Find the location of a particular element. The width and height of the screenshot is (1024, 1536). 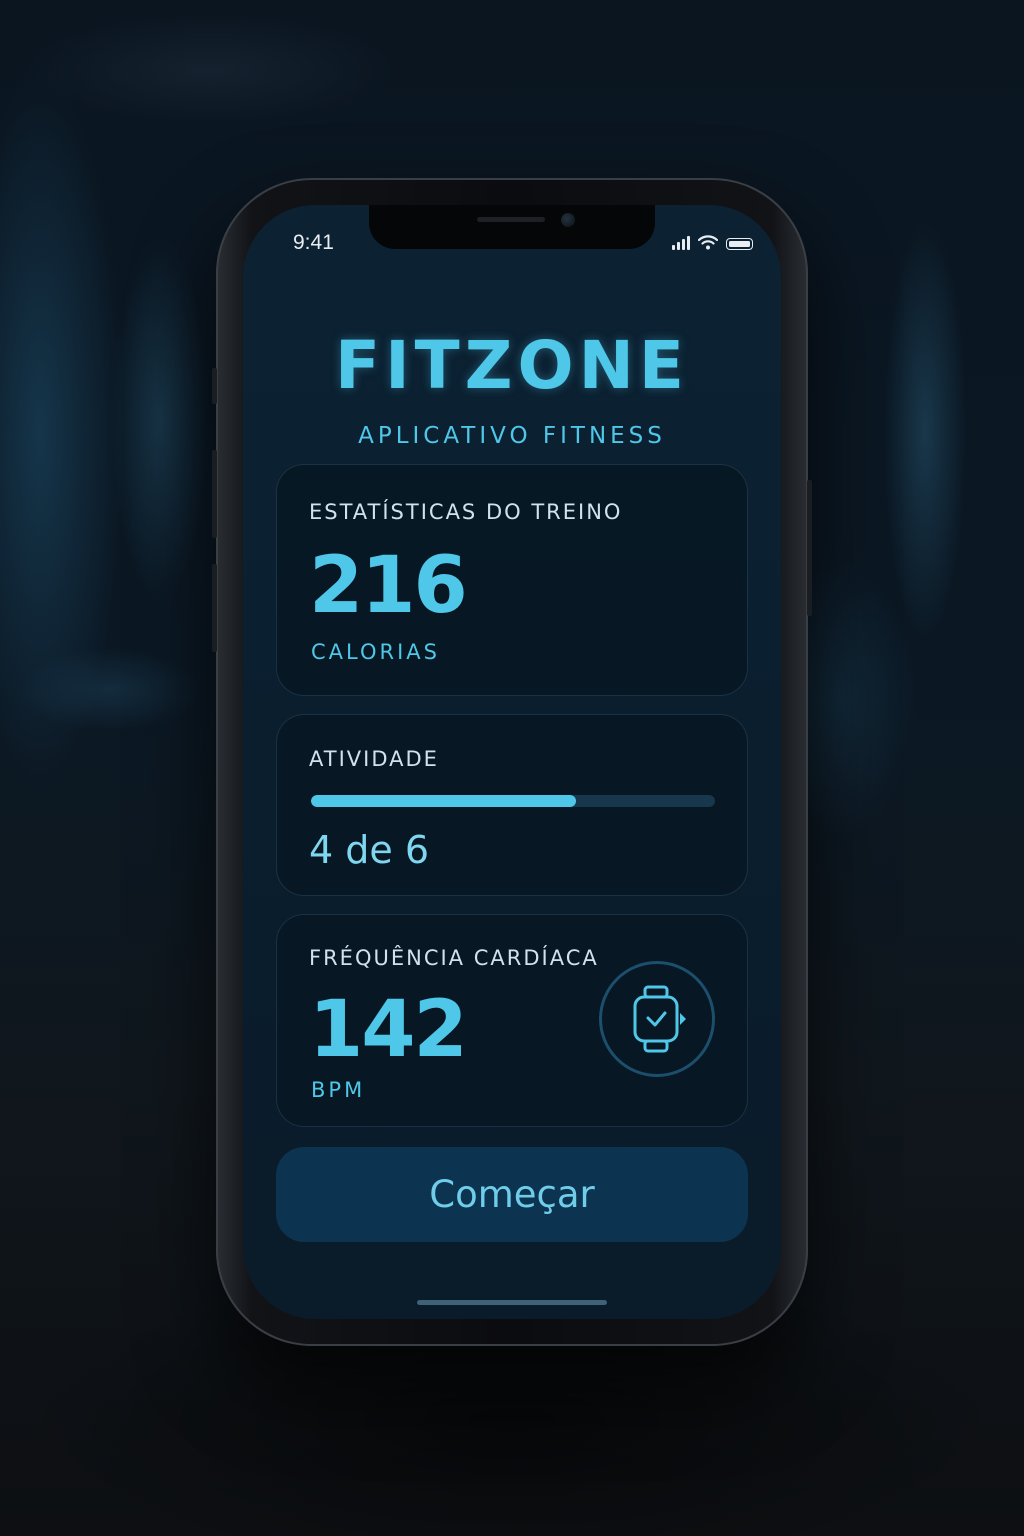

workout-stats-label: ESTATÍSTICAS DO TREINO is located at coordinates (466, 512).